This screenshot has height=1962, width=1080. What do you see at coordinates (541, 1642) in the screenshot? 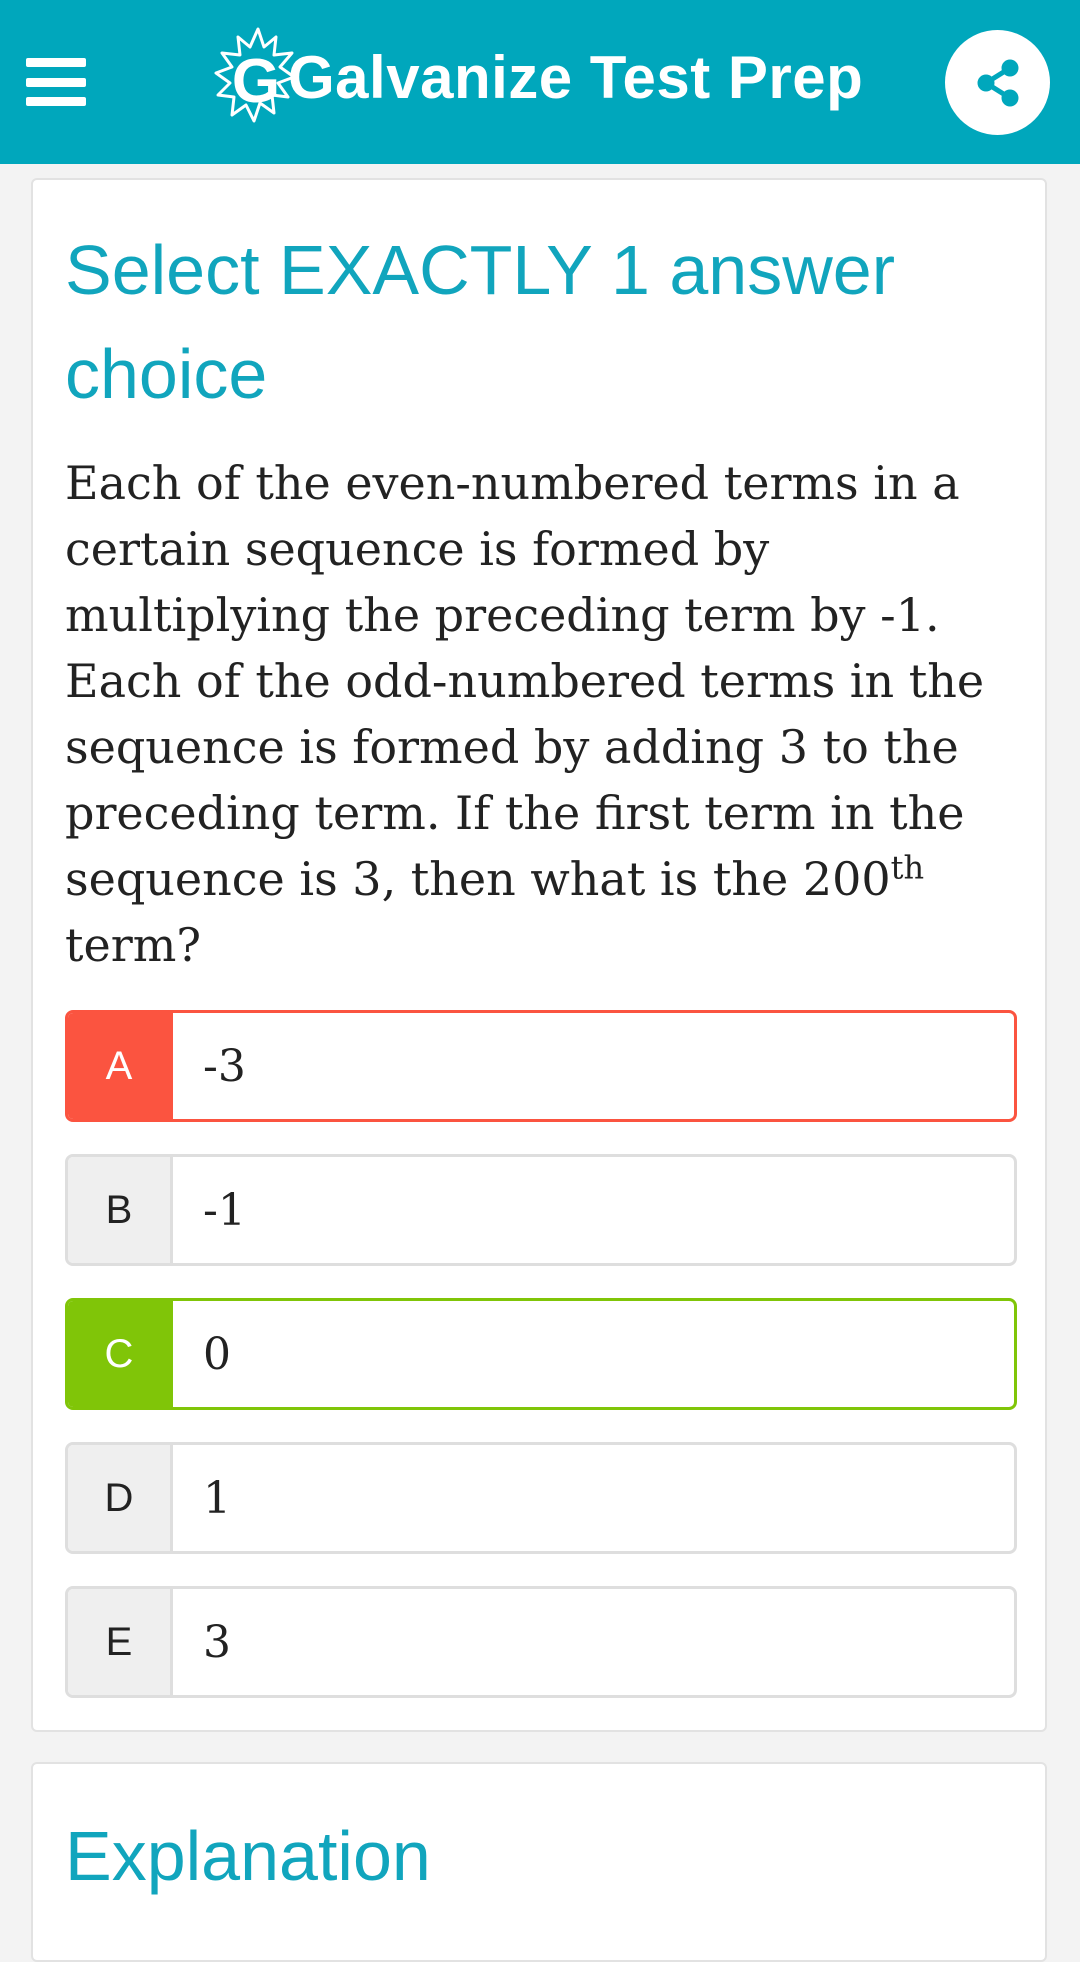
I see `answer-choice-e: E 3` at bounding box center [541, 1642].